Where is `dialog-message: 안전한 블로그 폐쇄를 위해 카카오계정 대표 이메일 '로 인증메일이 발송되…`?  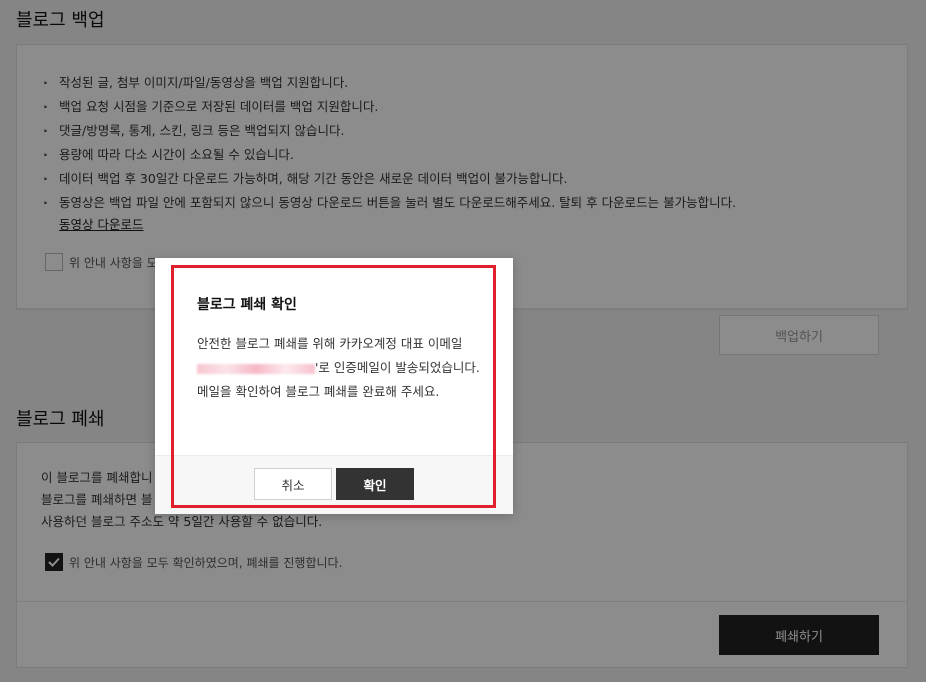
dialog-message: 안전한 블로그 폐쇄를 위해 카카오계정 대표 이메일 '로 인증메일이 발송되… is located at coordinates (342, 368).